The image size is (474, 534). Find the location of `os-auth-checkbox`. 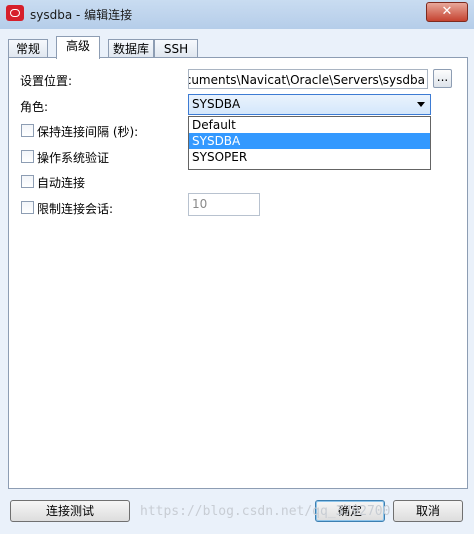

os-auth-checkbox is located at coordinates (27, 156).